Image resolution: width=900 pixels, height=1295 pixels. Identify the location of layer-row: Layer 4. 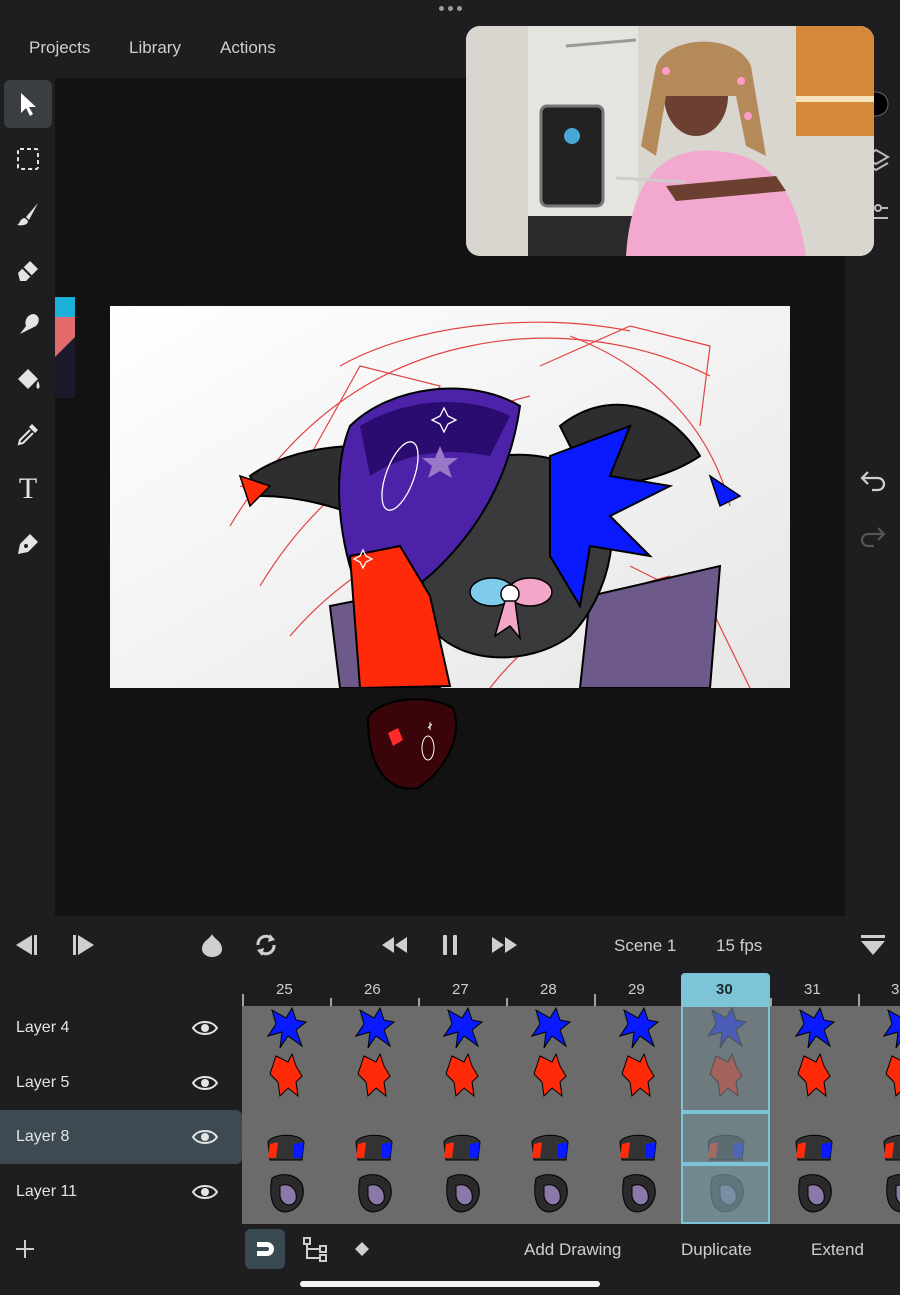
(121, 1028).